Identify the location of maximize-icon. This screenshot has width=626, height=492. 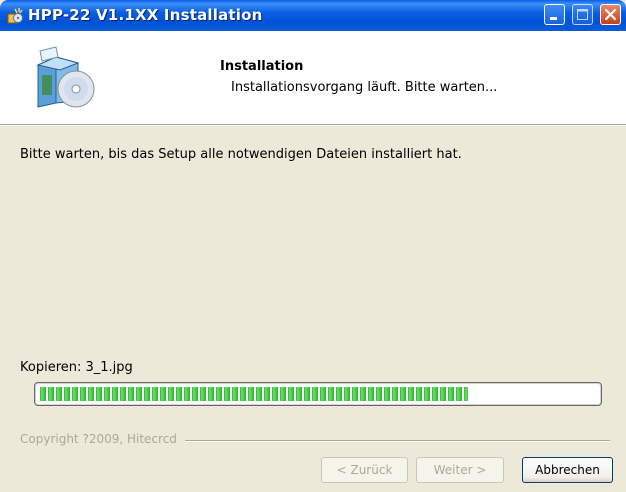
(582, 14).